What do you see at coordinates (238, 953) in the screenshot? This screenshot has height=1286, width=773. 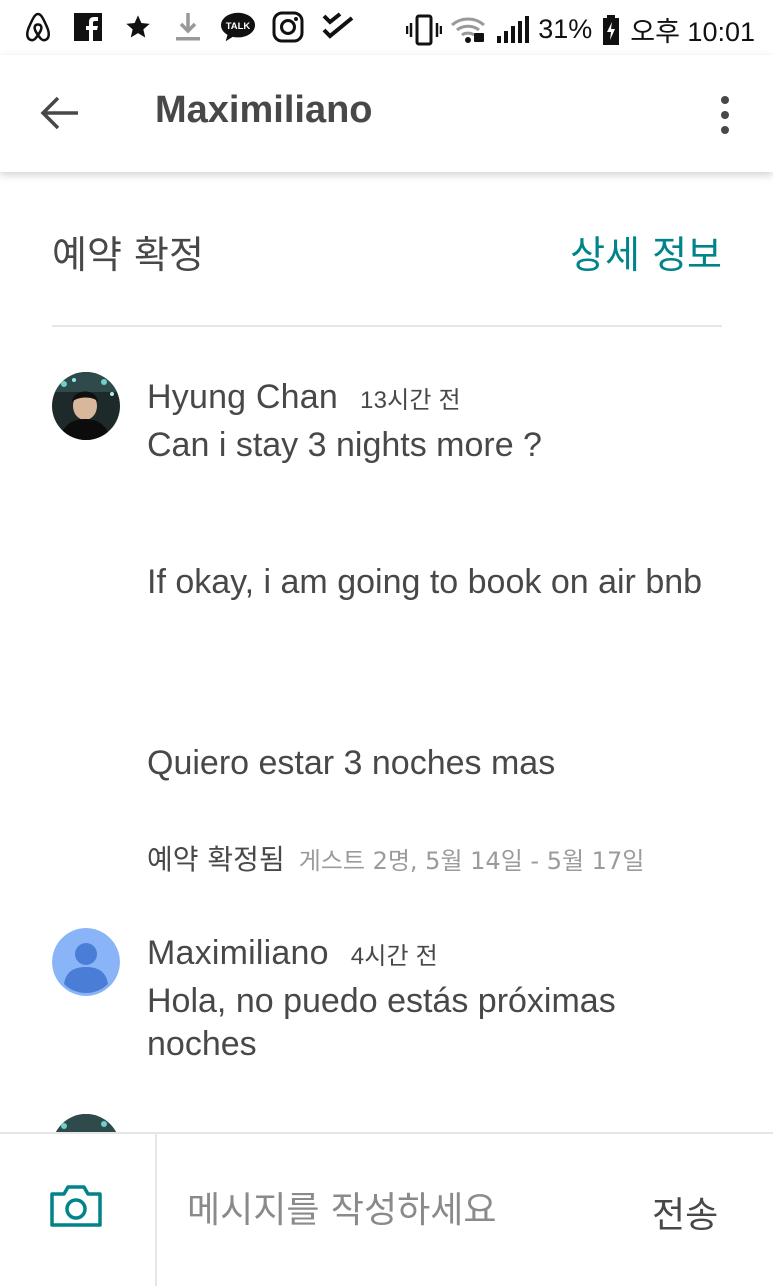 I see `sender-name: Maximiliano` at bounding box center [238, 953].